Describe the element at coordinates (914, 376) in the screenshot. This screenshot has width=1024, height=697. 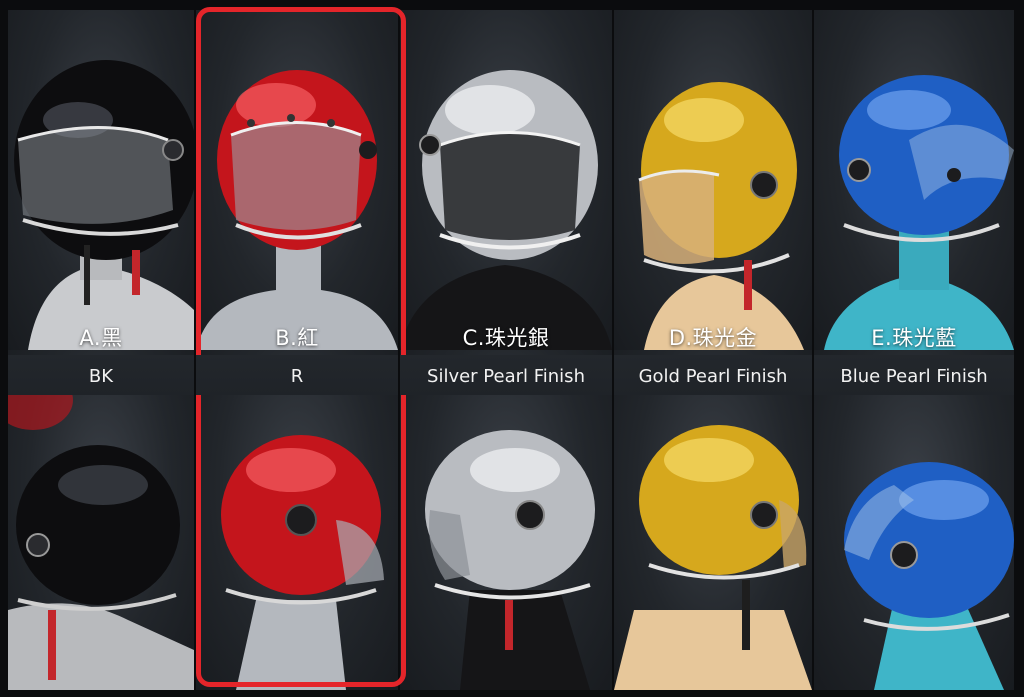
I see `option-e-english-label: Blue Pearl Finish` at that location.